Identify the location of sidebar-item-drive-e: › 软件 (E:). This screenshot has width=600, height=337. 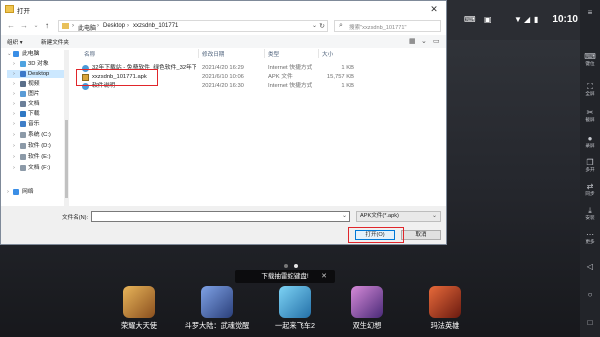
(38, 157).